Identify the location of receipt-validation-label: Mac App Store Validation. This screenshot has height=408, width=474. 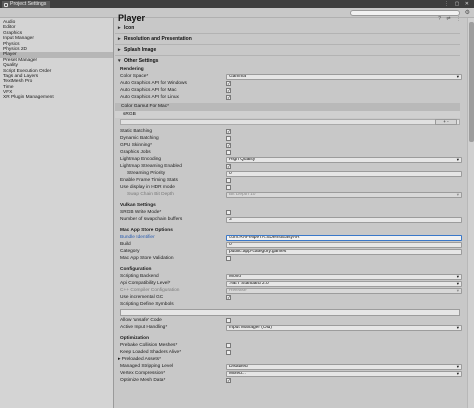
(147, 258).